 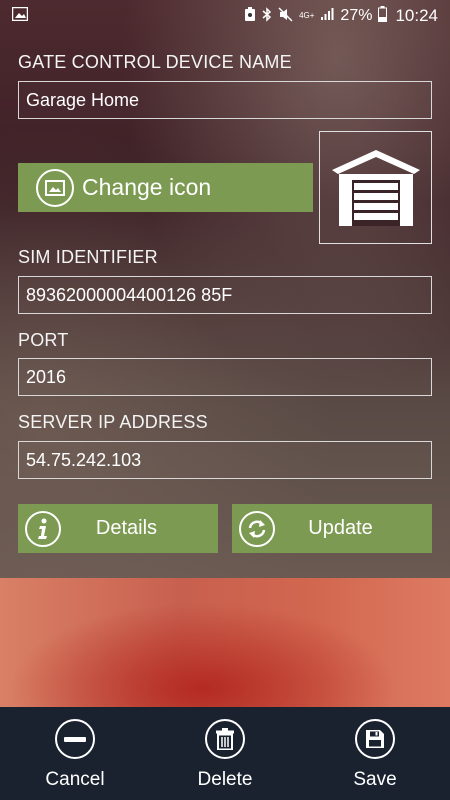 I want to click on battery-percent: 27%, so click(x=356, y=15).